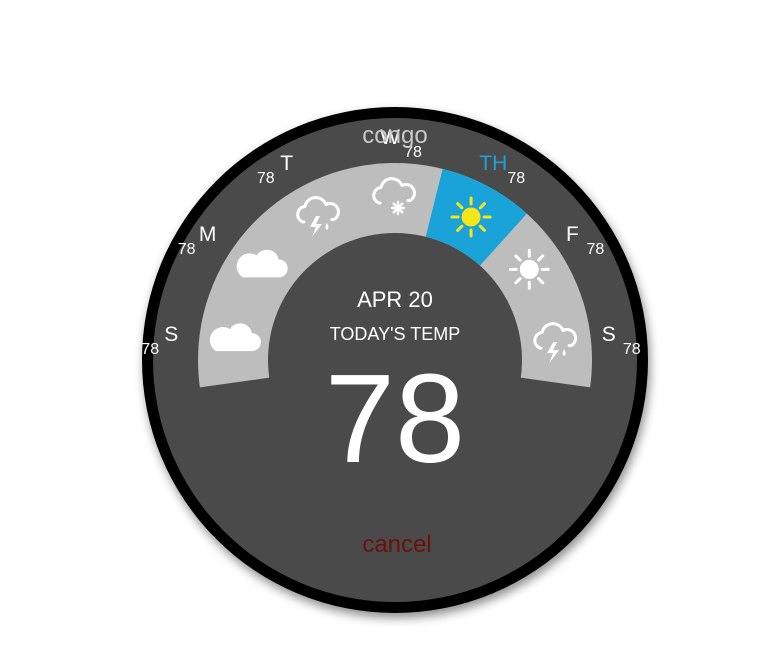 The image size is (783, 670). What do you see at coordinates (286, 163) in the screenshot?
I see `forecast-day-label: T` at bounding box center [286, 163].